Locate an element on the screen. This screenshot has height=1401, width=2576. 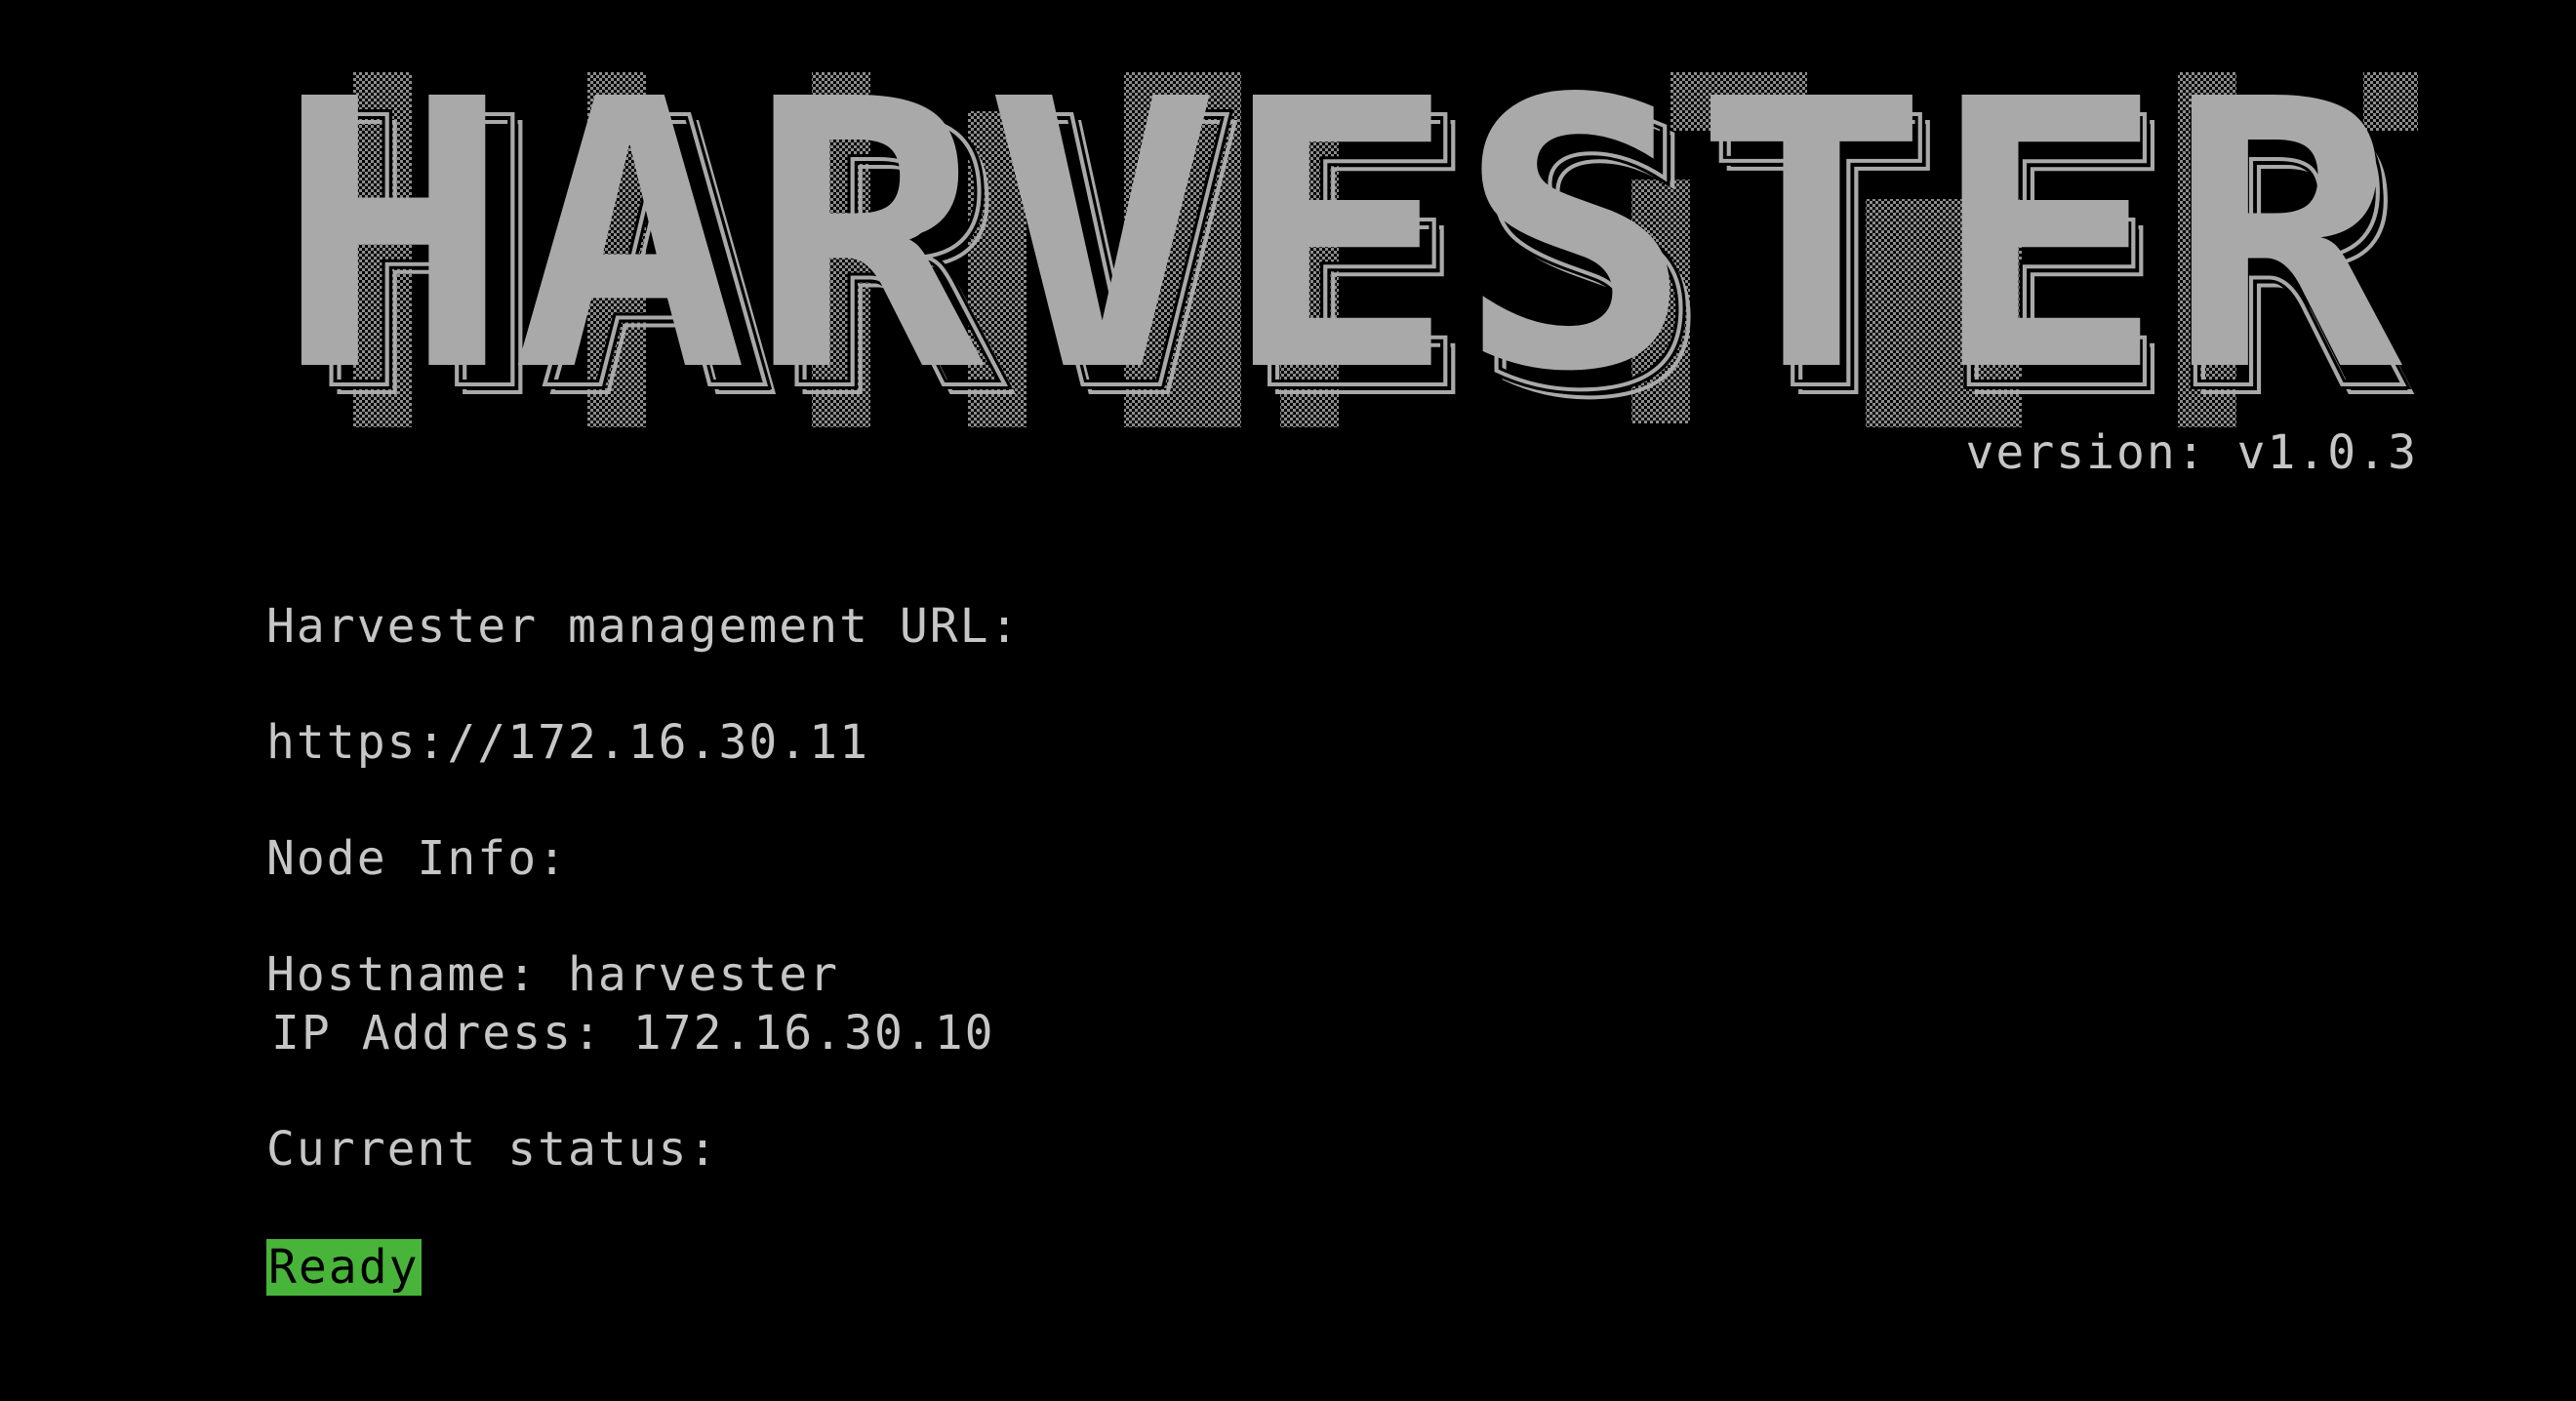
status-badge: Ready is located at coordinates (344, 1268).